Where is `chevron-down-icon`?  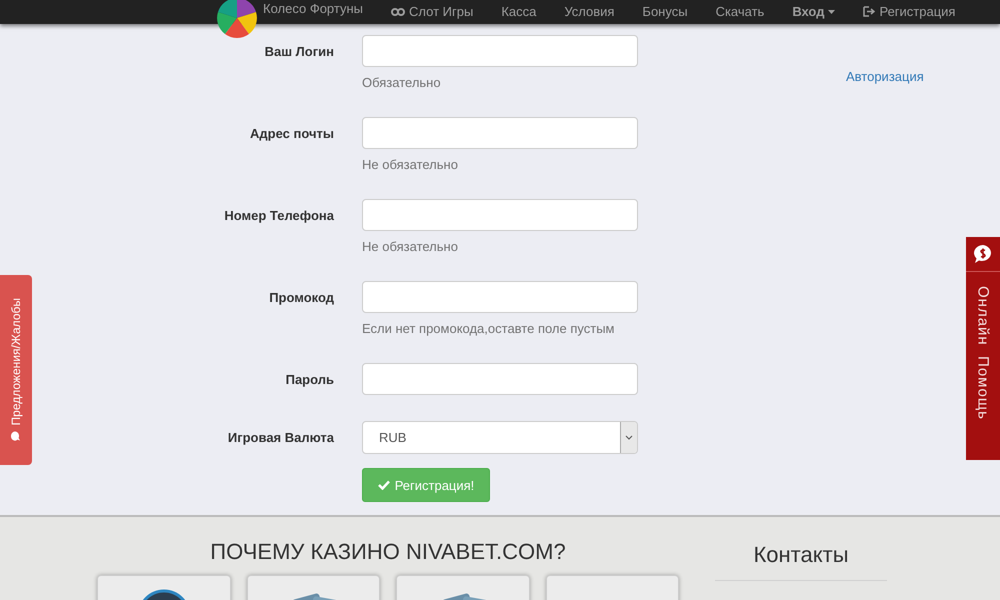
chevron-down-icon is located at coordinates (629, 437).